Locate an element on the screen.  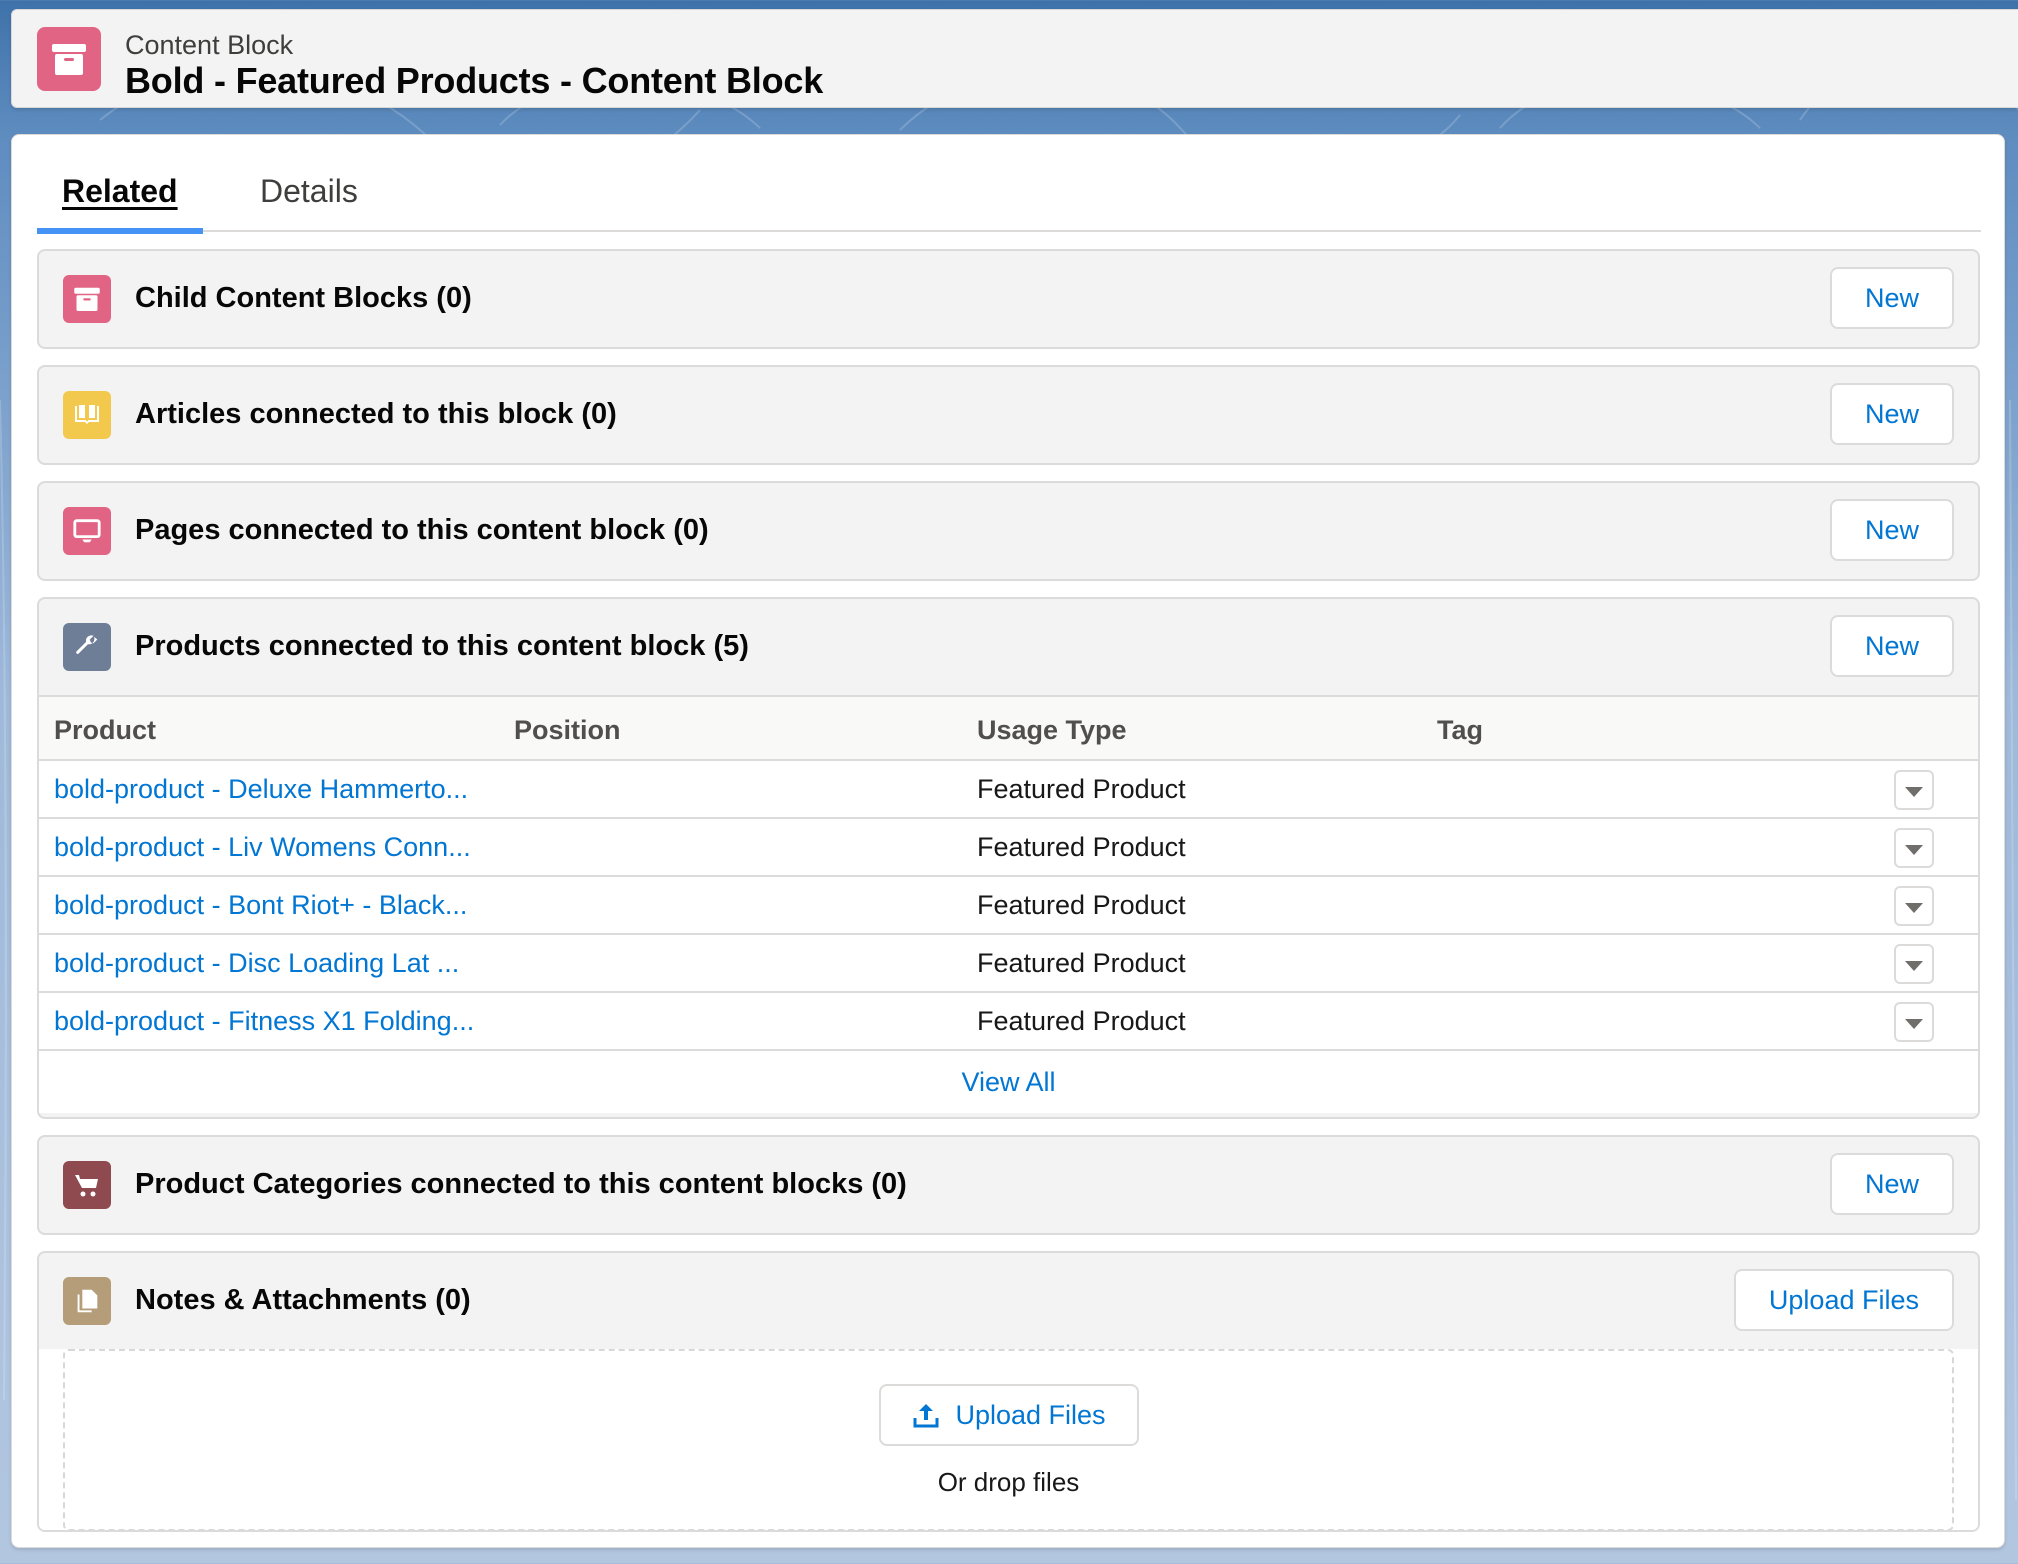
upload-icon is located at coordinates (926, 1416).